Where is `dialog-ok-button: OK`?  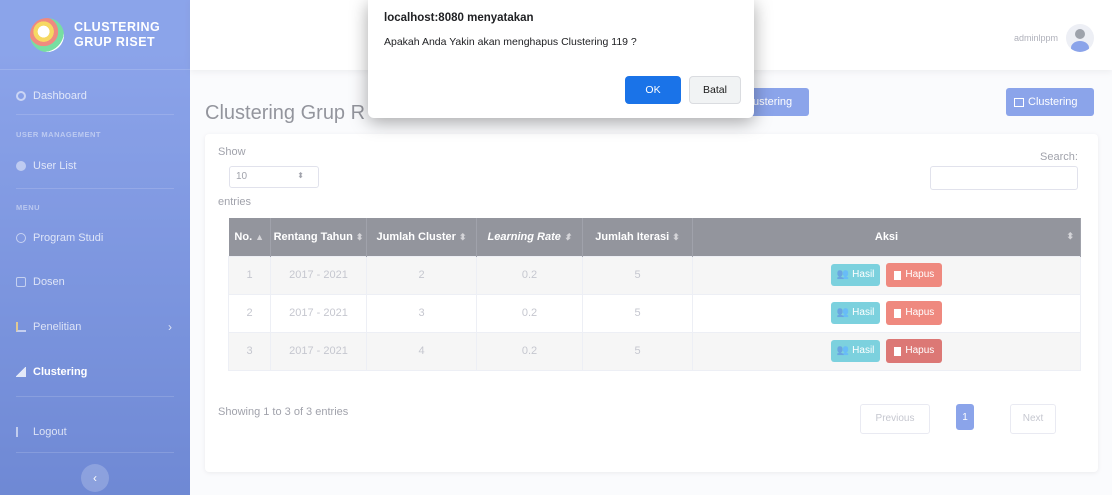
dialog-ok-button: OK is located at coordinates (653, 90).